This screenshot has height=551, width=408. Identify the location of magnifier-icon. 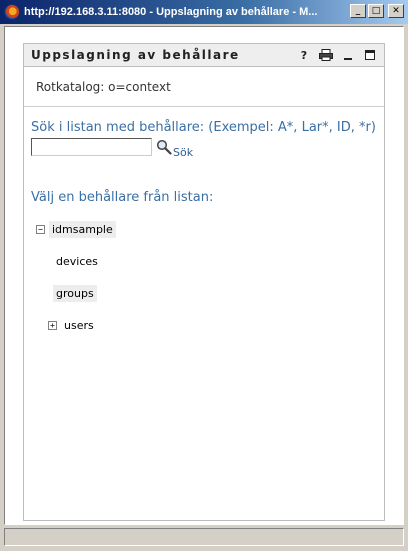
(164, 147).